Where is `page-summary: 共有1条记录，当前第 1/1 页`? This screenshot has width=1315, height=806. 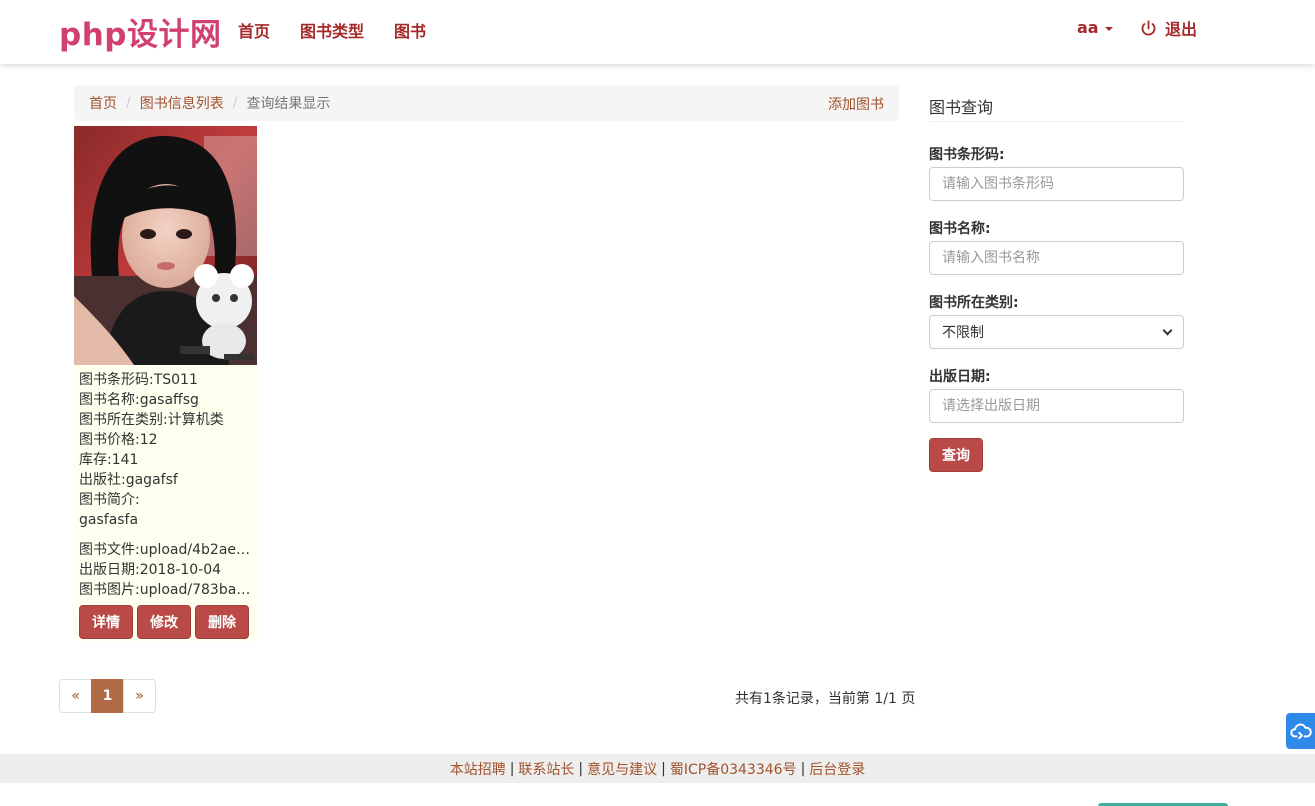 page-summary: 共有1条记录，当前第 1/1 页 is located at coordinates (825, 699).